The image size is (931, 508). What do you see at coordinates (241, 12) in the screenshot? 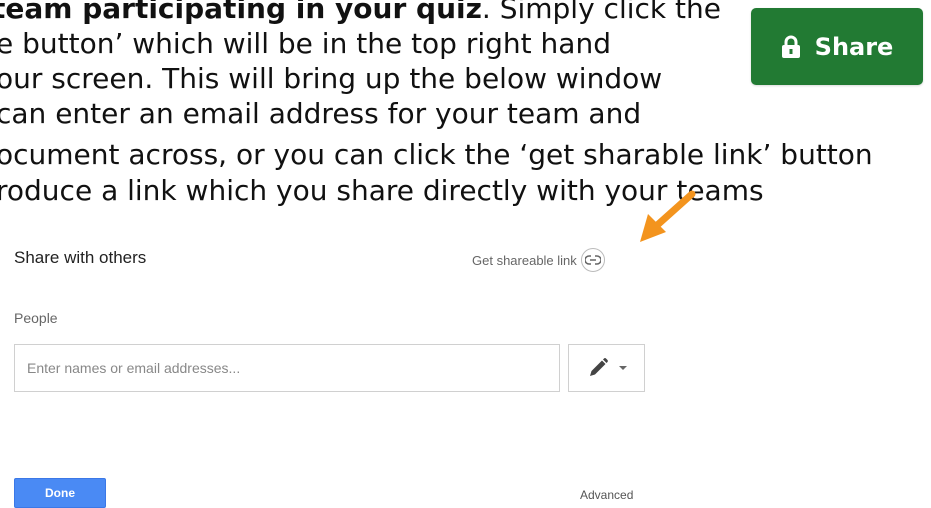
I see `instruction-emphasis: team participating in your quiz` at bounding box center [241, 12].